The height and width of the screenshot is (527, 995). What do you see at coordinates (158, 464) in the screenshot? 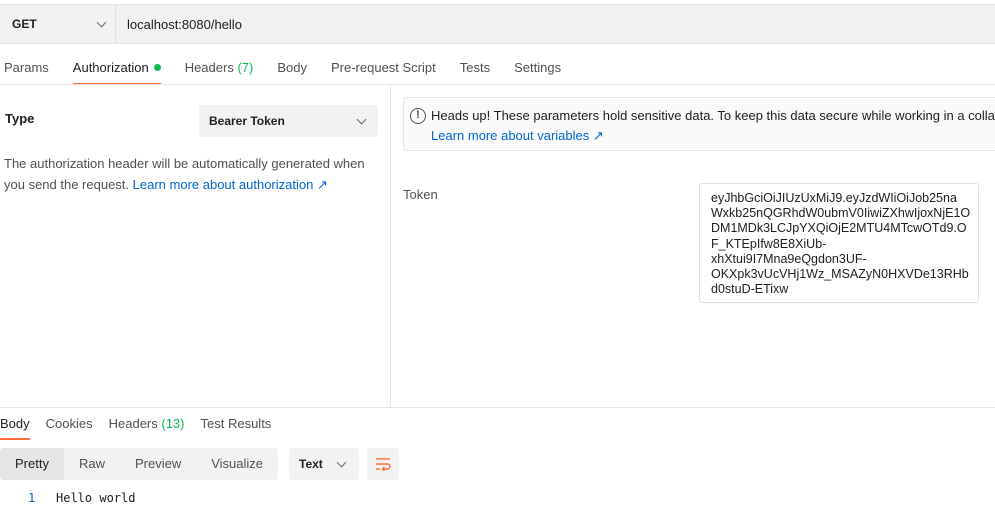
I see `view-preview-button: Preview` at bounding box center [158, 464].